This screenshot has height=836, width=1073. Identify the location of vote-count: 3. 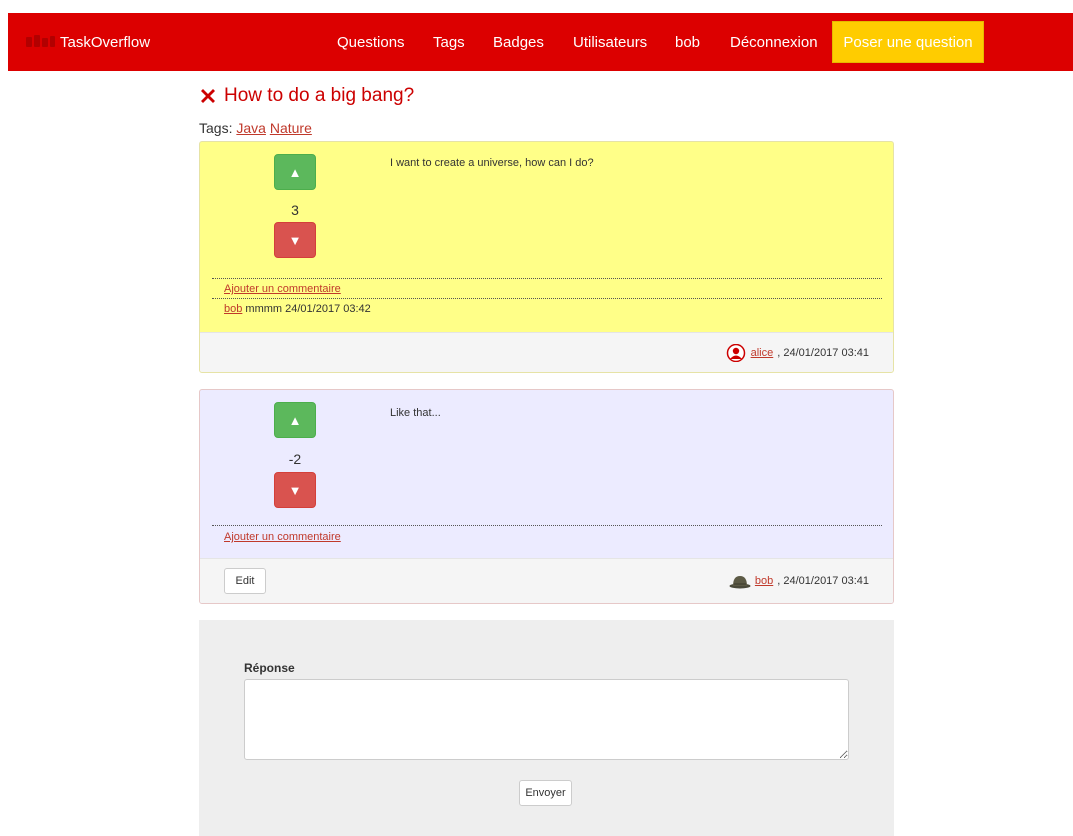
(295, 210).